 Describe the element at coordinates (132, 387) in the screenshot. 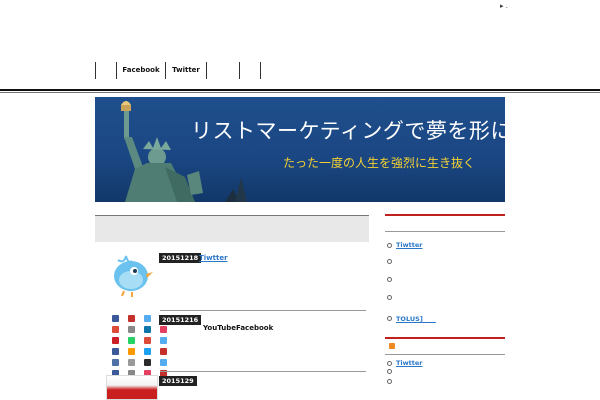

I see `ad-banner-image` at that location.